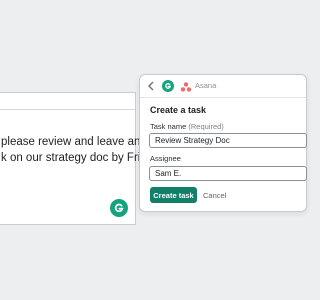  I want to click on cancel-button: Cancel, so click(214, 195).